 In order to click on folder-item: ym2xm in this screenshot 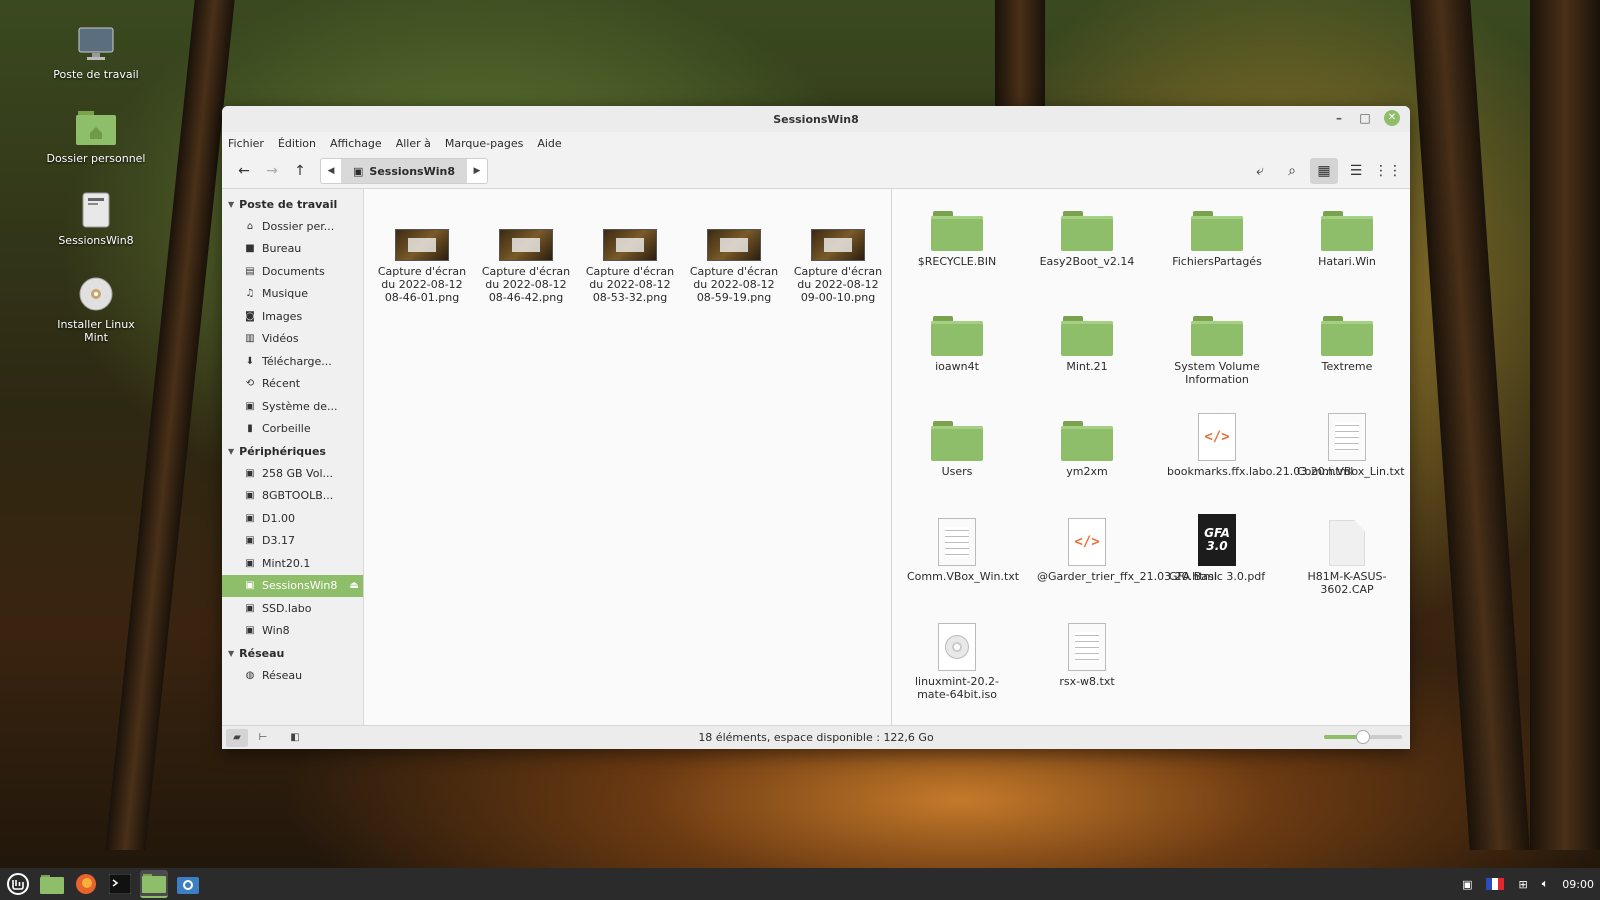, I will do `click(1087, 443)`.